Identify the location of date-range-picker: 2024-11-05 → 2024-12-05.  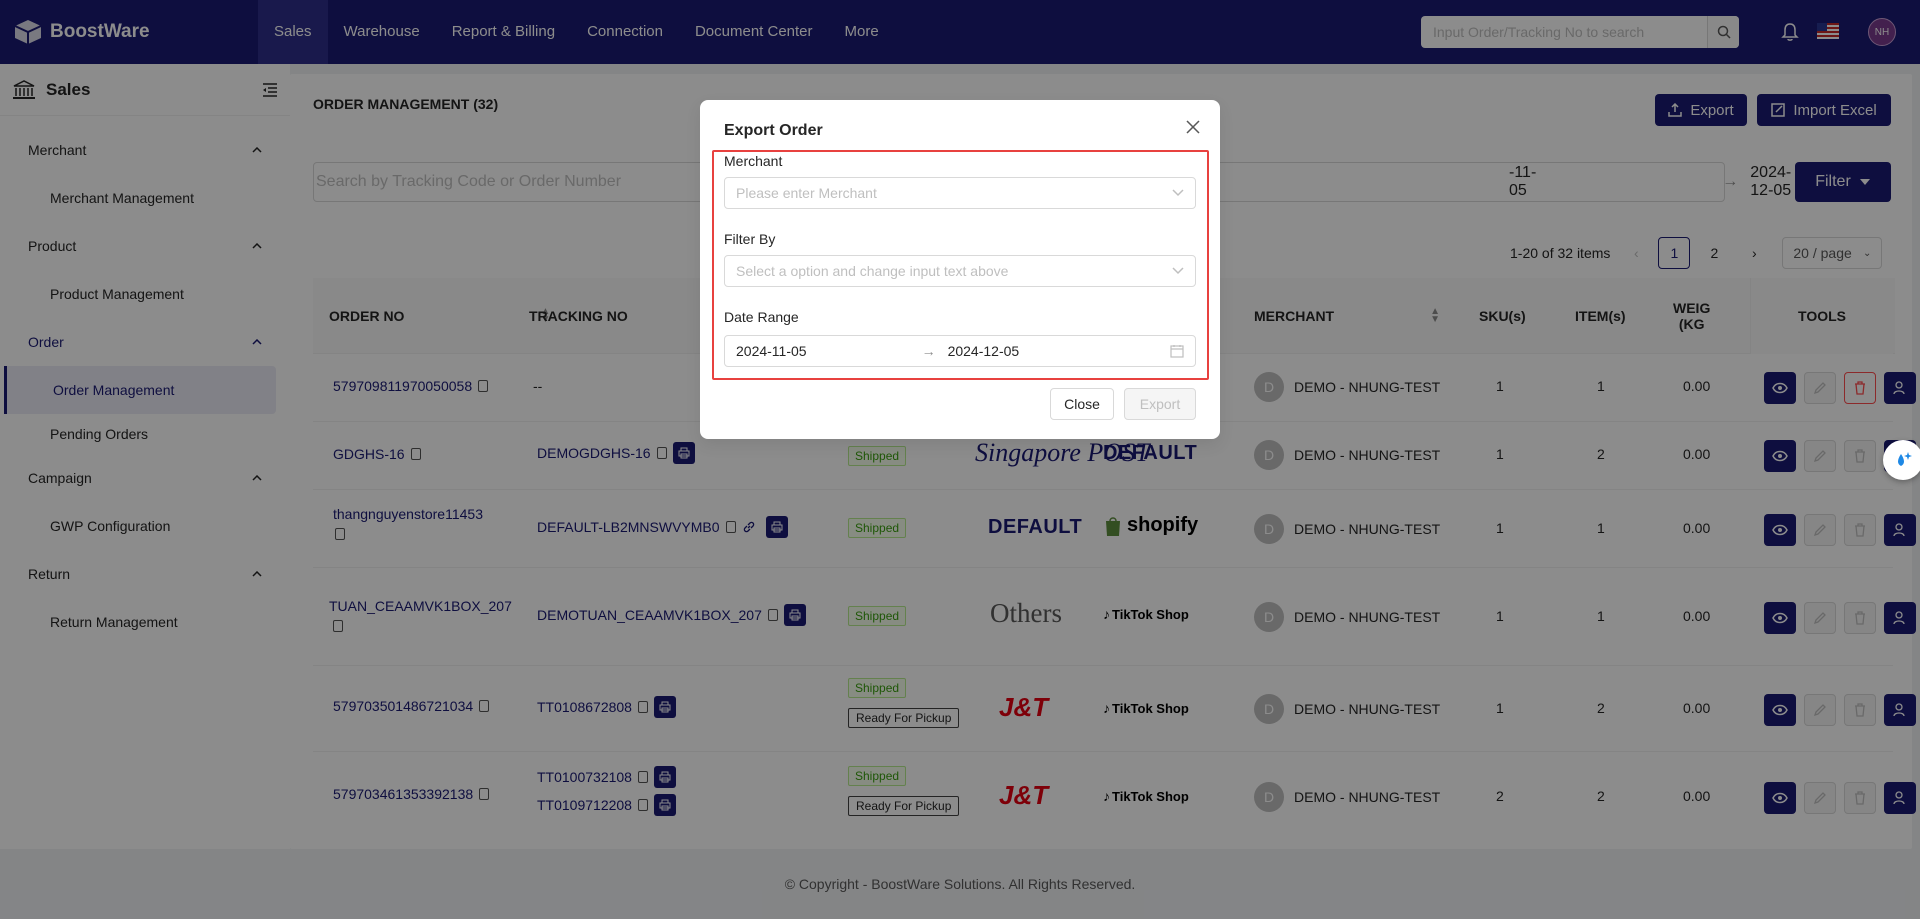
(960, 351).